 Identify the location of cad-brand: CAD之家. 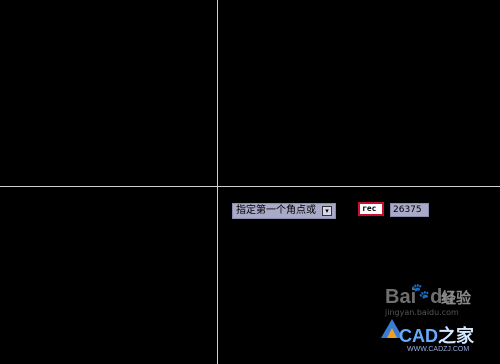
(436, 336).